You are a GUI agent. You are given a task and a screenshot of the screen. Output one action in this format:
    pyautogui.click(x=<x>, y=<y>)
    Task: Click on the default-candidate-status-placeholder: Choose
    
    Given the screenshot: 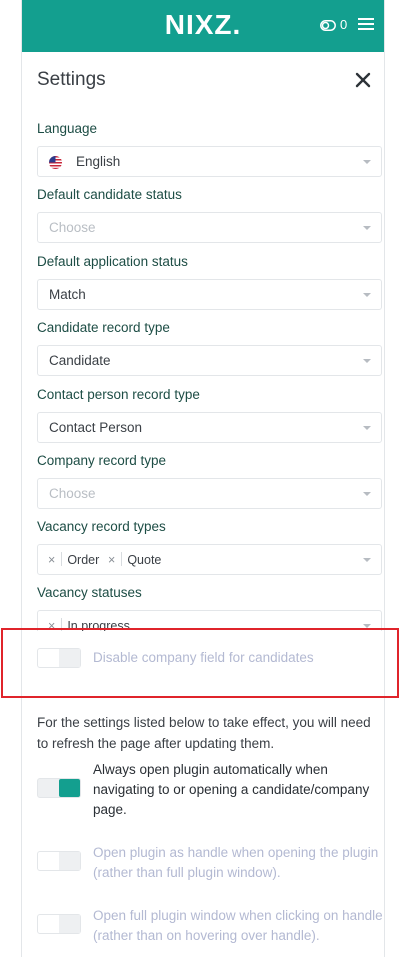 What is the action you would take?
    pyautogui.click(x=72, y=227)
    